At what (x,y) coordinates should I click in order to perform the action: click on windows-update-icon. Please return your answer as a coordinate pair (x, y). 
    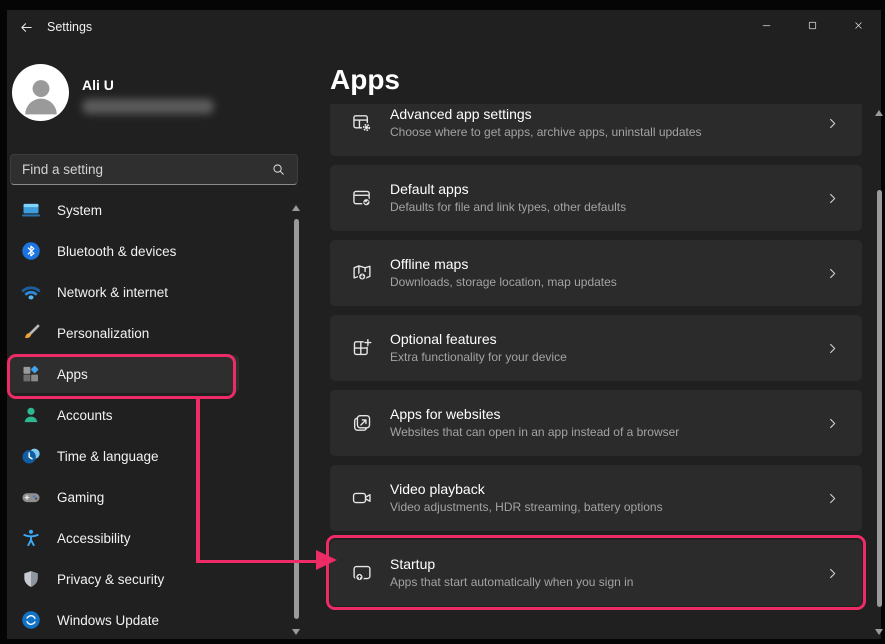
    Looking at the image, I should click on (31, 620).